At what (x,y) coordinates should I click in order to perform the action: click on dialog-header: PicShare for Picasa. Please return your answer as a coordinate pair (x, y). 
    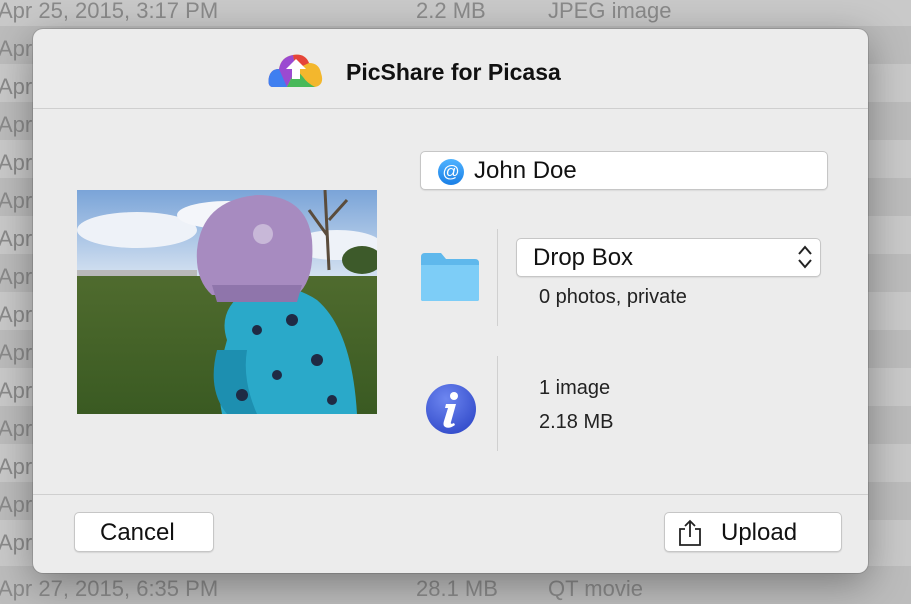
    Looking at the image, I should click on (450, 69).